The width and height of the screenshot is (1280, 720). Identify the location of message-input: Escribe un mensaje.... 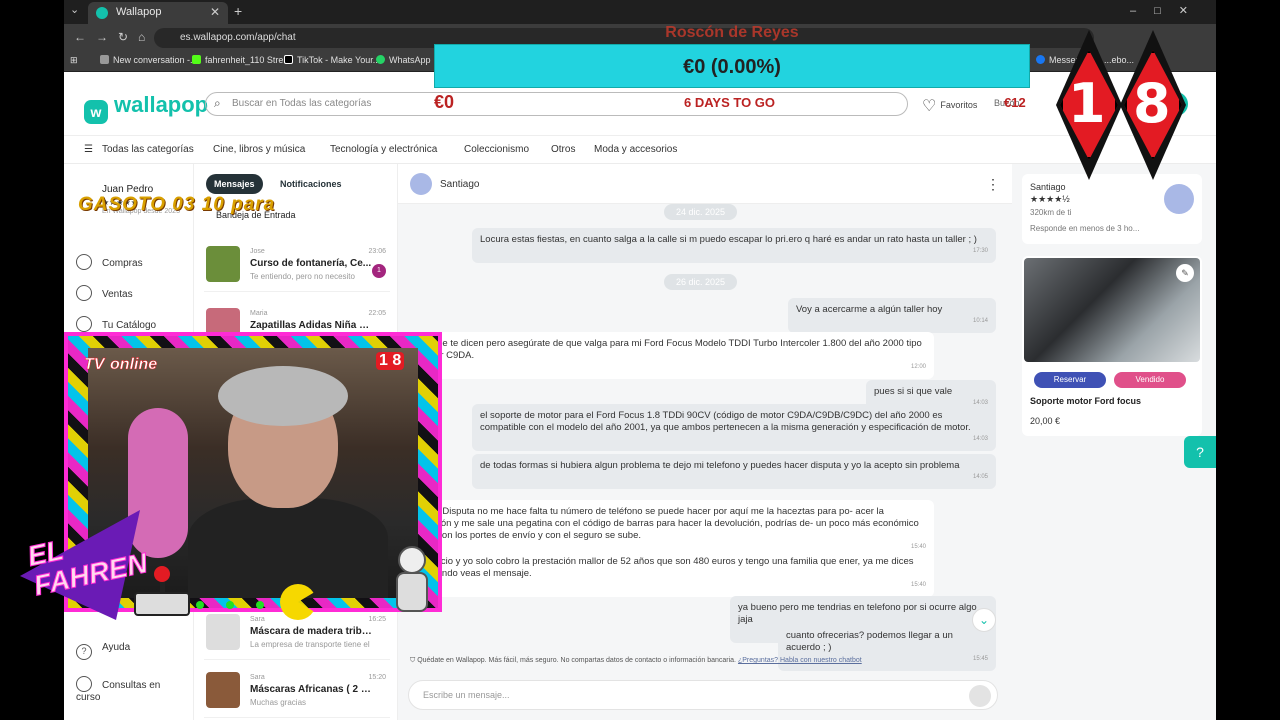
(703, 695).